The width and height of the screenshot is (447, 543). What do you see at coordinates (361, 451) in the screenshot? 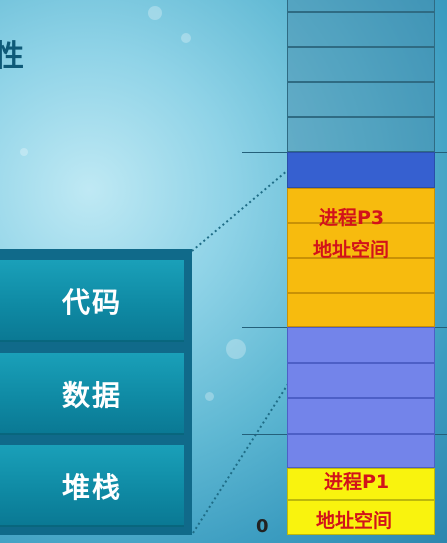
I see `memory-block-p1` at bounding box center [361, 451].